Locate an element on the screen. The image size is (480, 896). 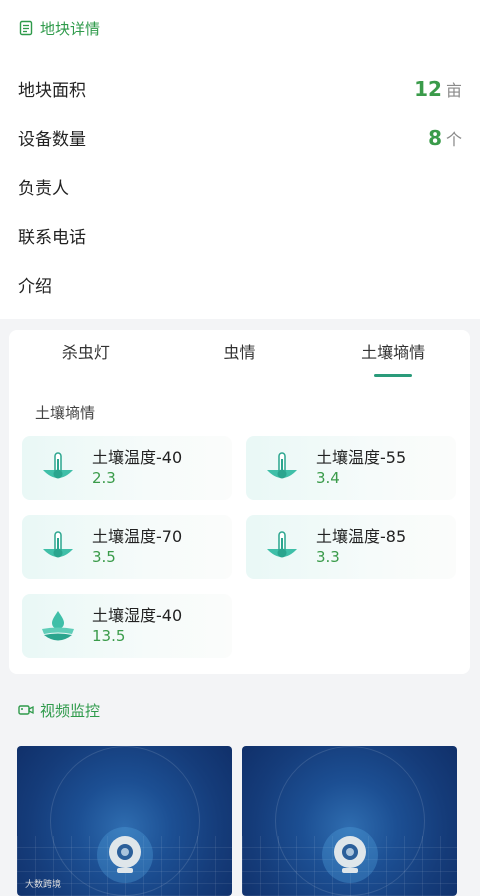
info-label: 介绍 is located at coordinates (35, 287).